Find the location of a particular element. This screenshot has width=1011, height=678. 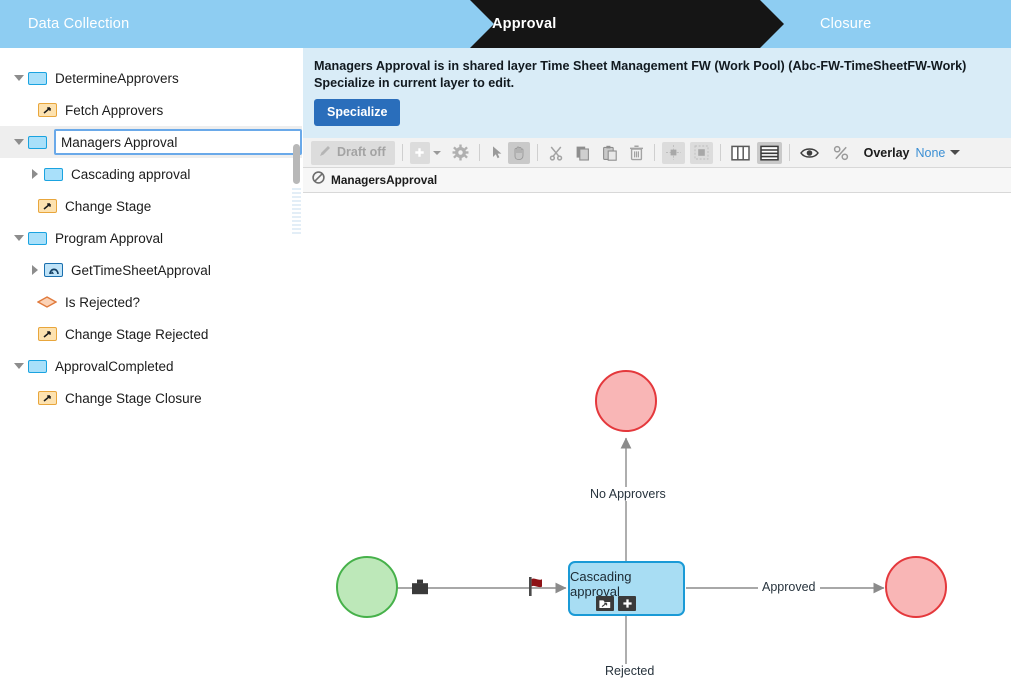

paste-button is located at coordinates (610, 153).